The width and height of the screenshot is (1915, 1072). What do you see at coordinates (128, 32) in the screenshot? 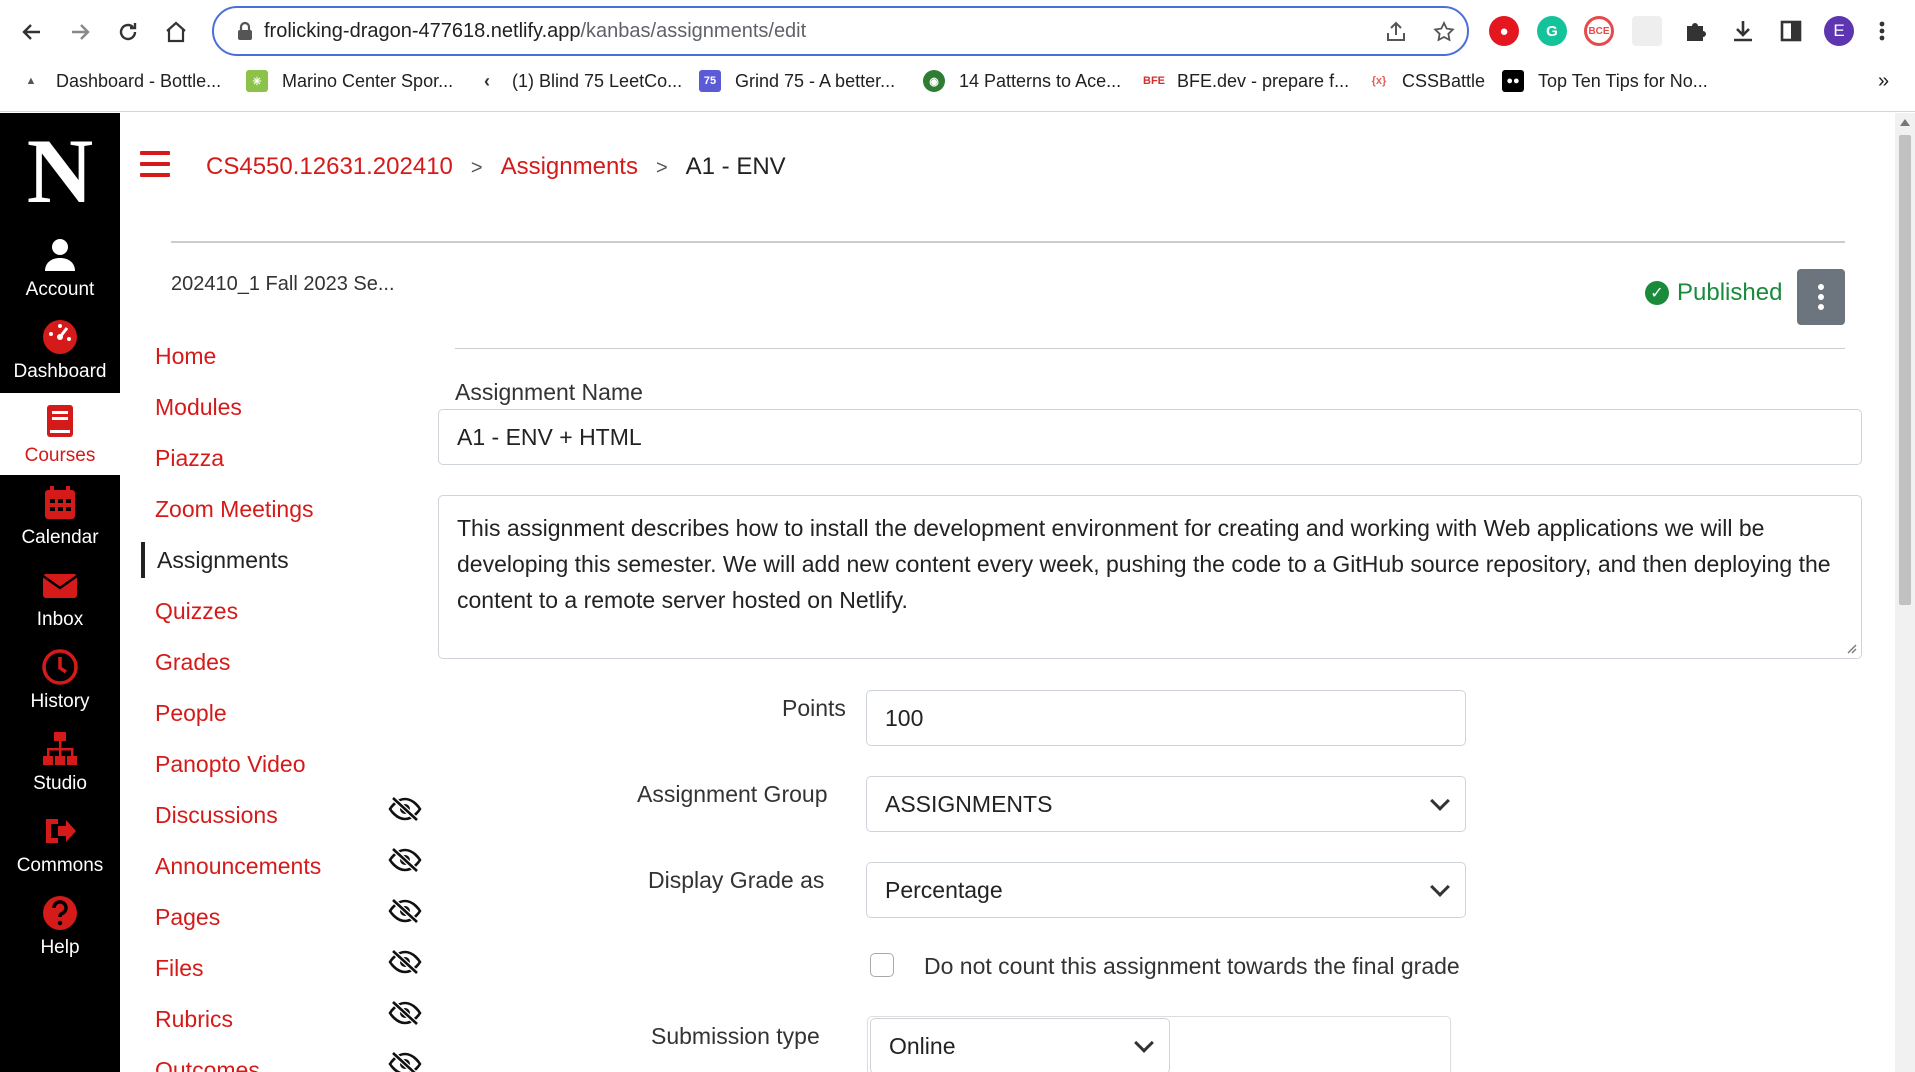
I see `reload-button` at bounding box center [128, 32].